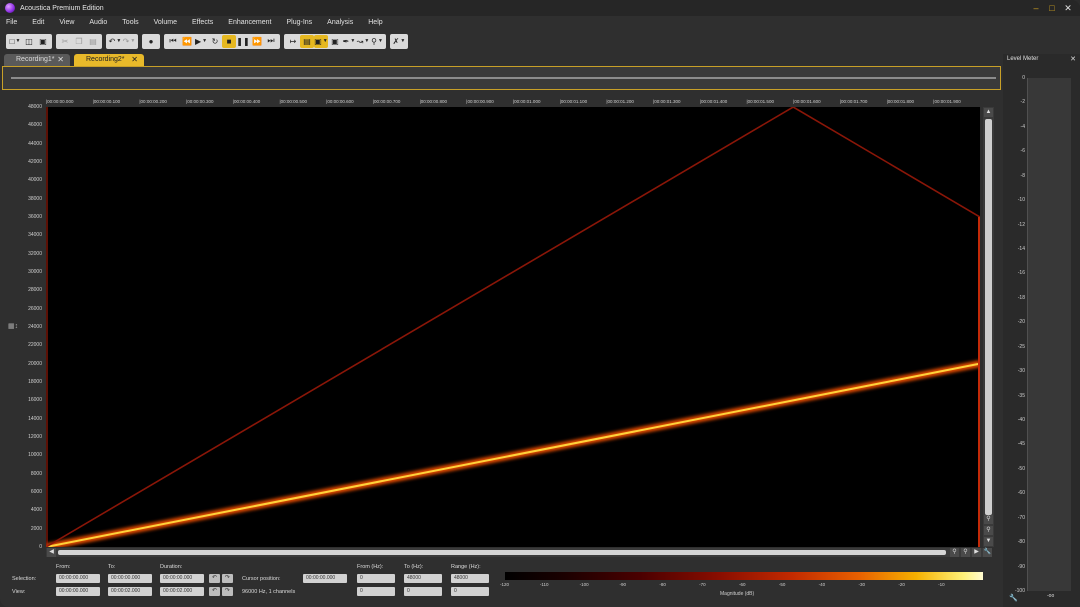  I want to click on fast-forward-icon: ⏩, so click(257, 41).